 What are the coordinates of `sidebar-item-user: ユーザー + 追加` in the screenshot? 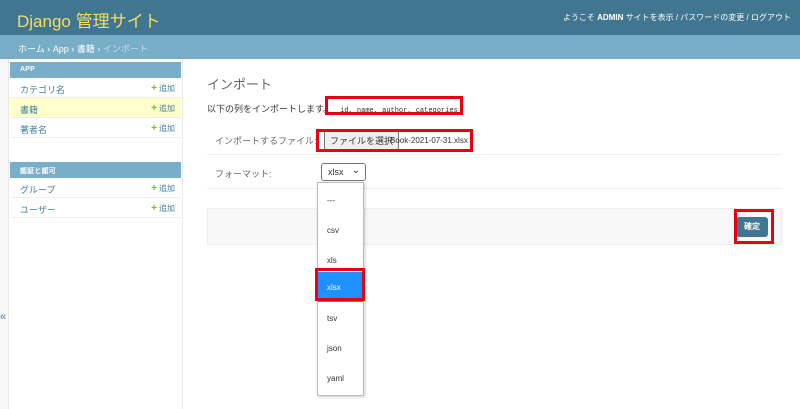 It's located at (95, 208).